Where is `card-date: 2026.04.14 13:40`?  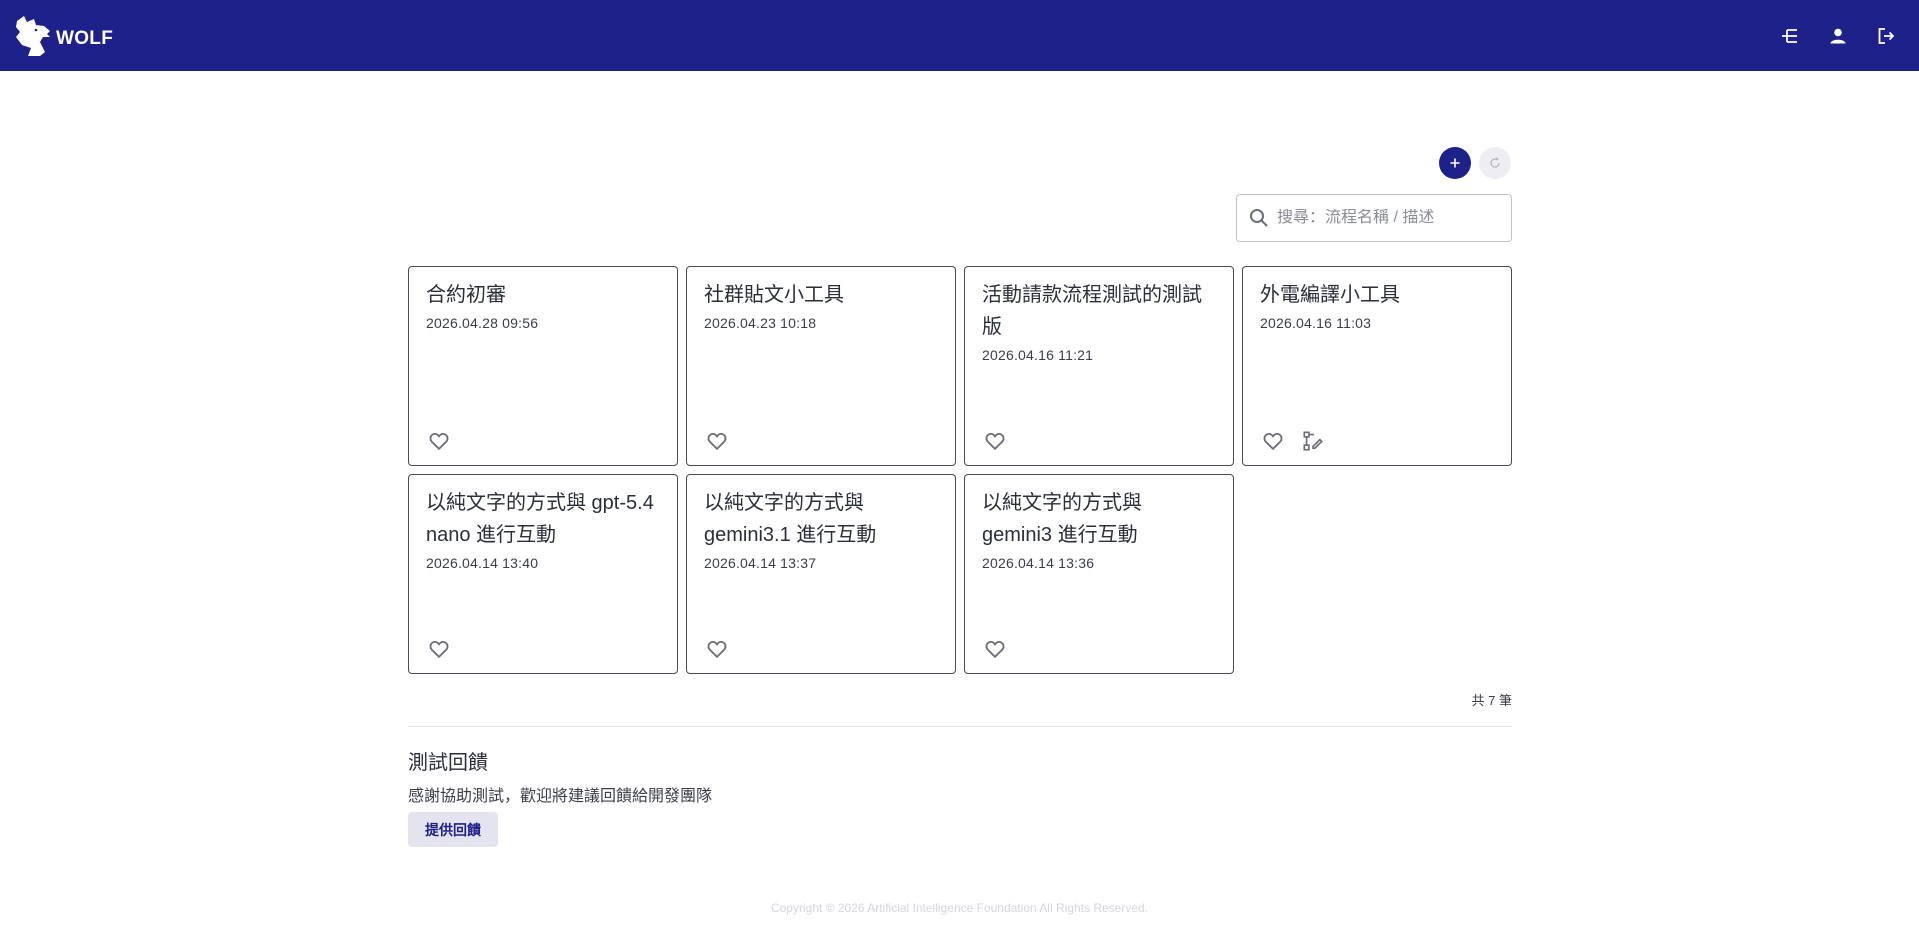
card-date: 2026.04.14 13:40 is located at coordinates (482, 563).